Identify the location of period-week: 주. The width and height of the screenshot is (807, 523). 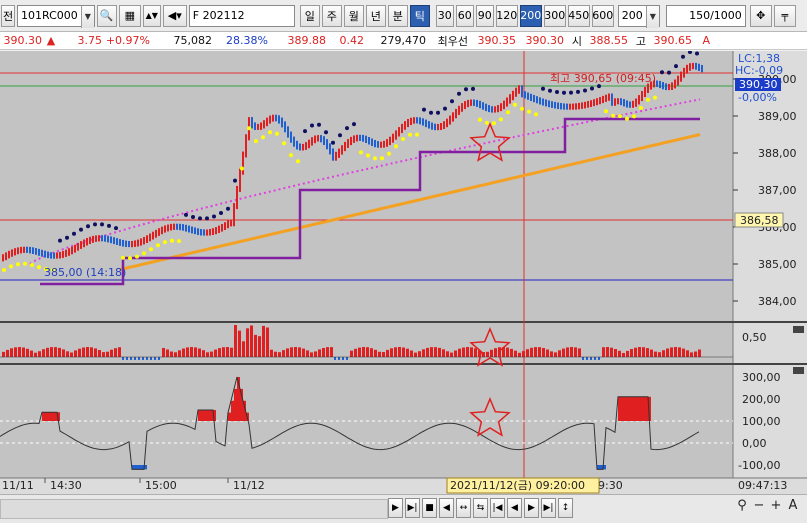
(331, 15).